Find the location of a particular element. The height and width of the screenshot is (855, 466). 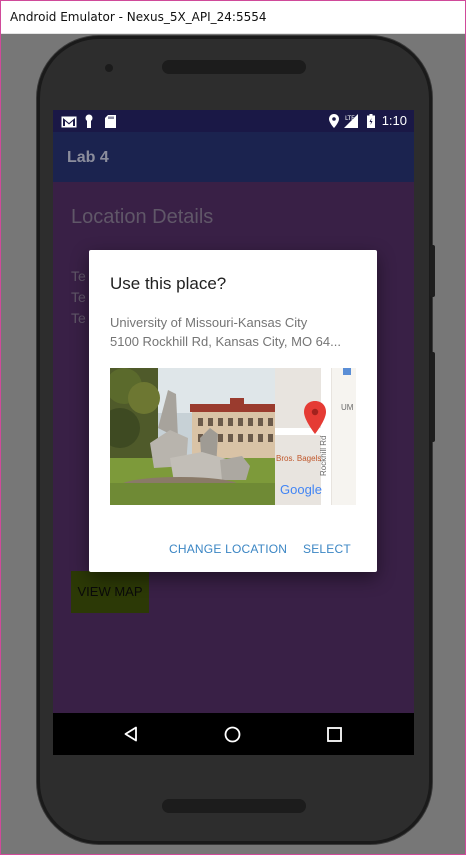

signal-icon: LTE is located at coordinates (352, 123).